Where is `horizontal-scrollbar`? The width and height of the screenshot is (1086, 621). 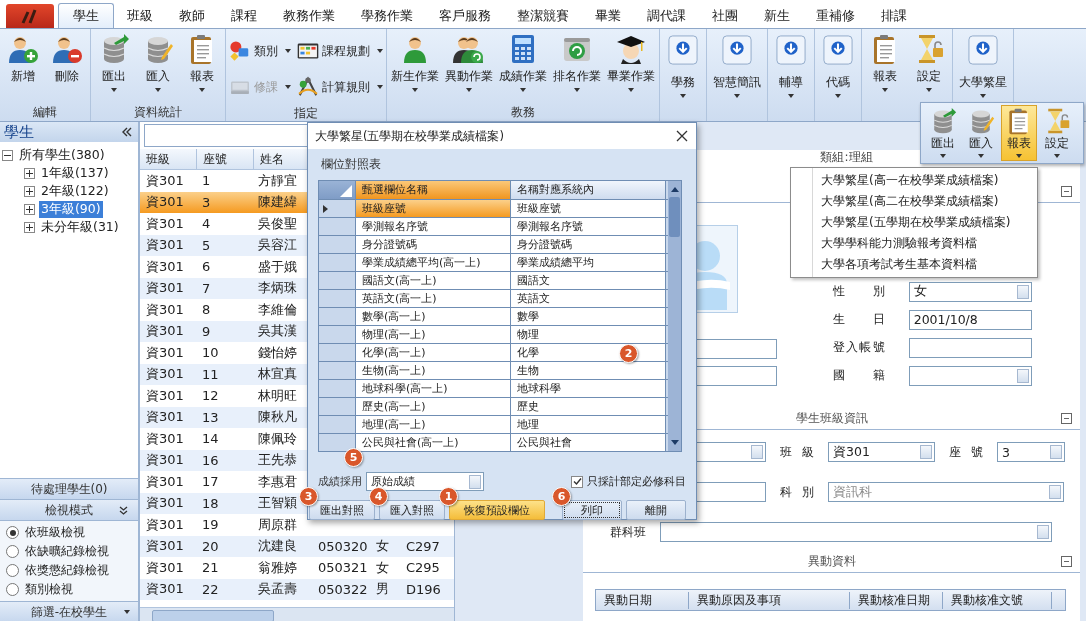
horizontal-scrollbar is located at coordinates (297, 614).